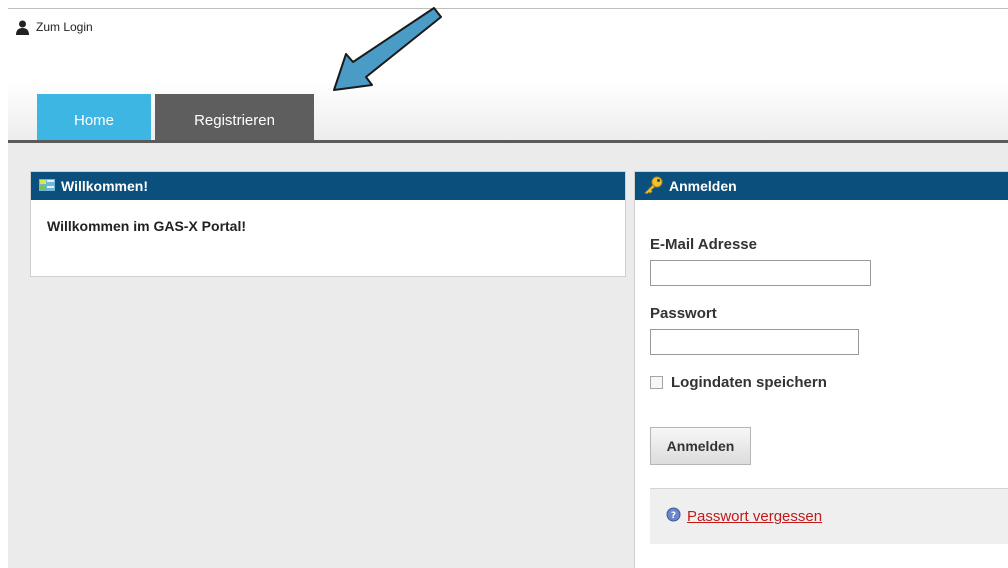 This screenshot has height=568, width=1008. I want to click on tab-home-label: Home, so click(93, 120).